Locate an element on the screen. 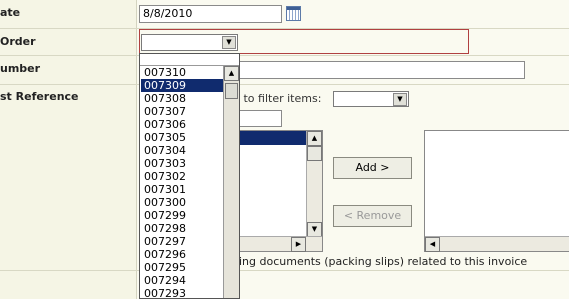 Image resolution: width=569 pixels, height=299 pixels. dropdown-option: 007307 is located at coordinates (182, 111).